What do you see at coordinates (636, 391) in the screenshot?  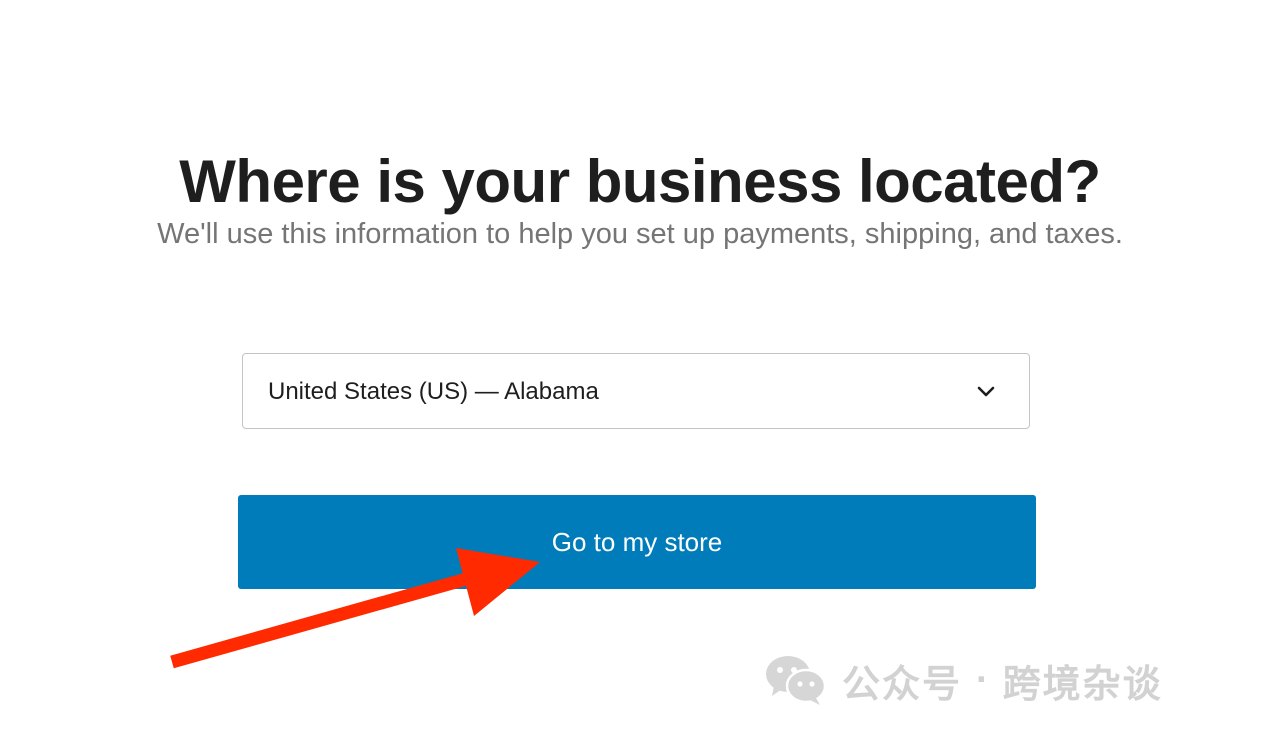 I see `country-region-select: United States (US) — Alabama` at bounding box center [636, 391].